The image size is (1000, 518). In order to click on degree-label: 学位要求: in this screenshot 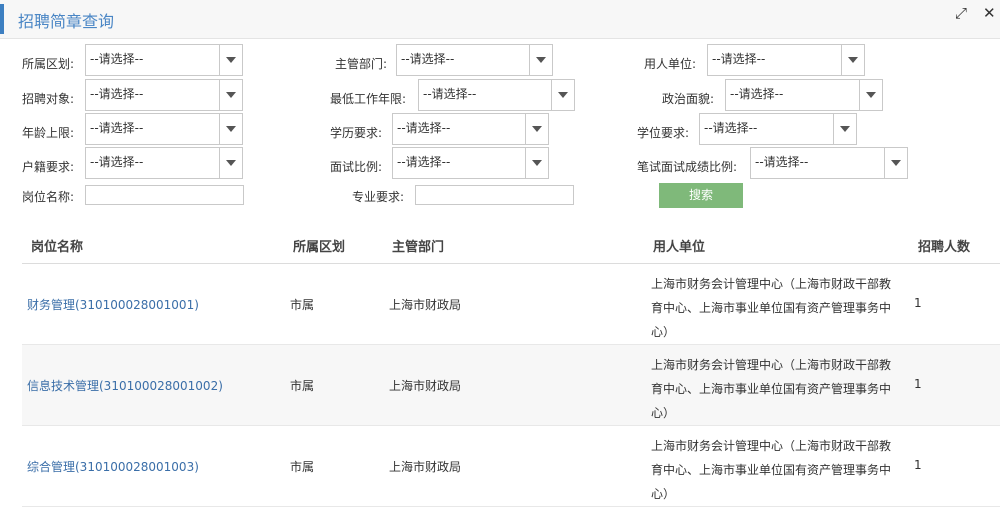, I will do `click(663, 133)`.